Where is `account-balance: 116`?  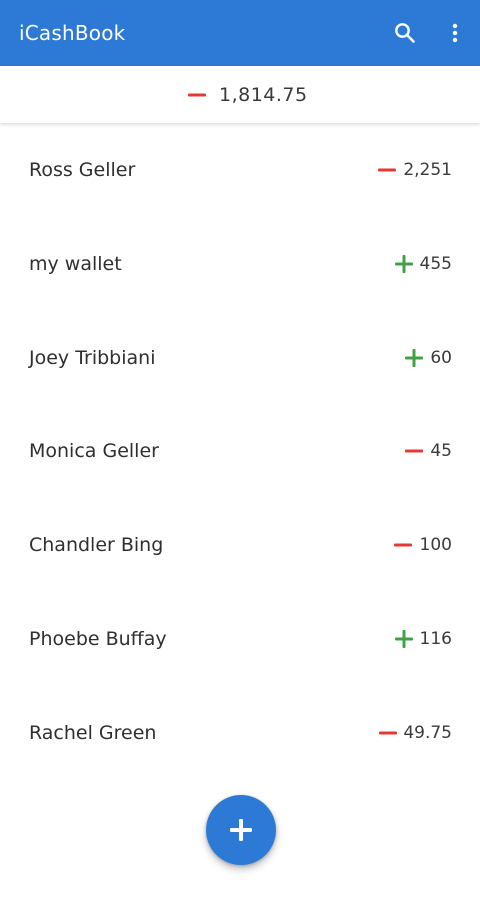
account-balance: 116 is located at coordinates (435, 639).